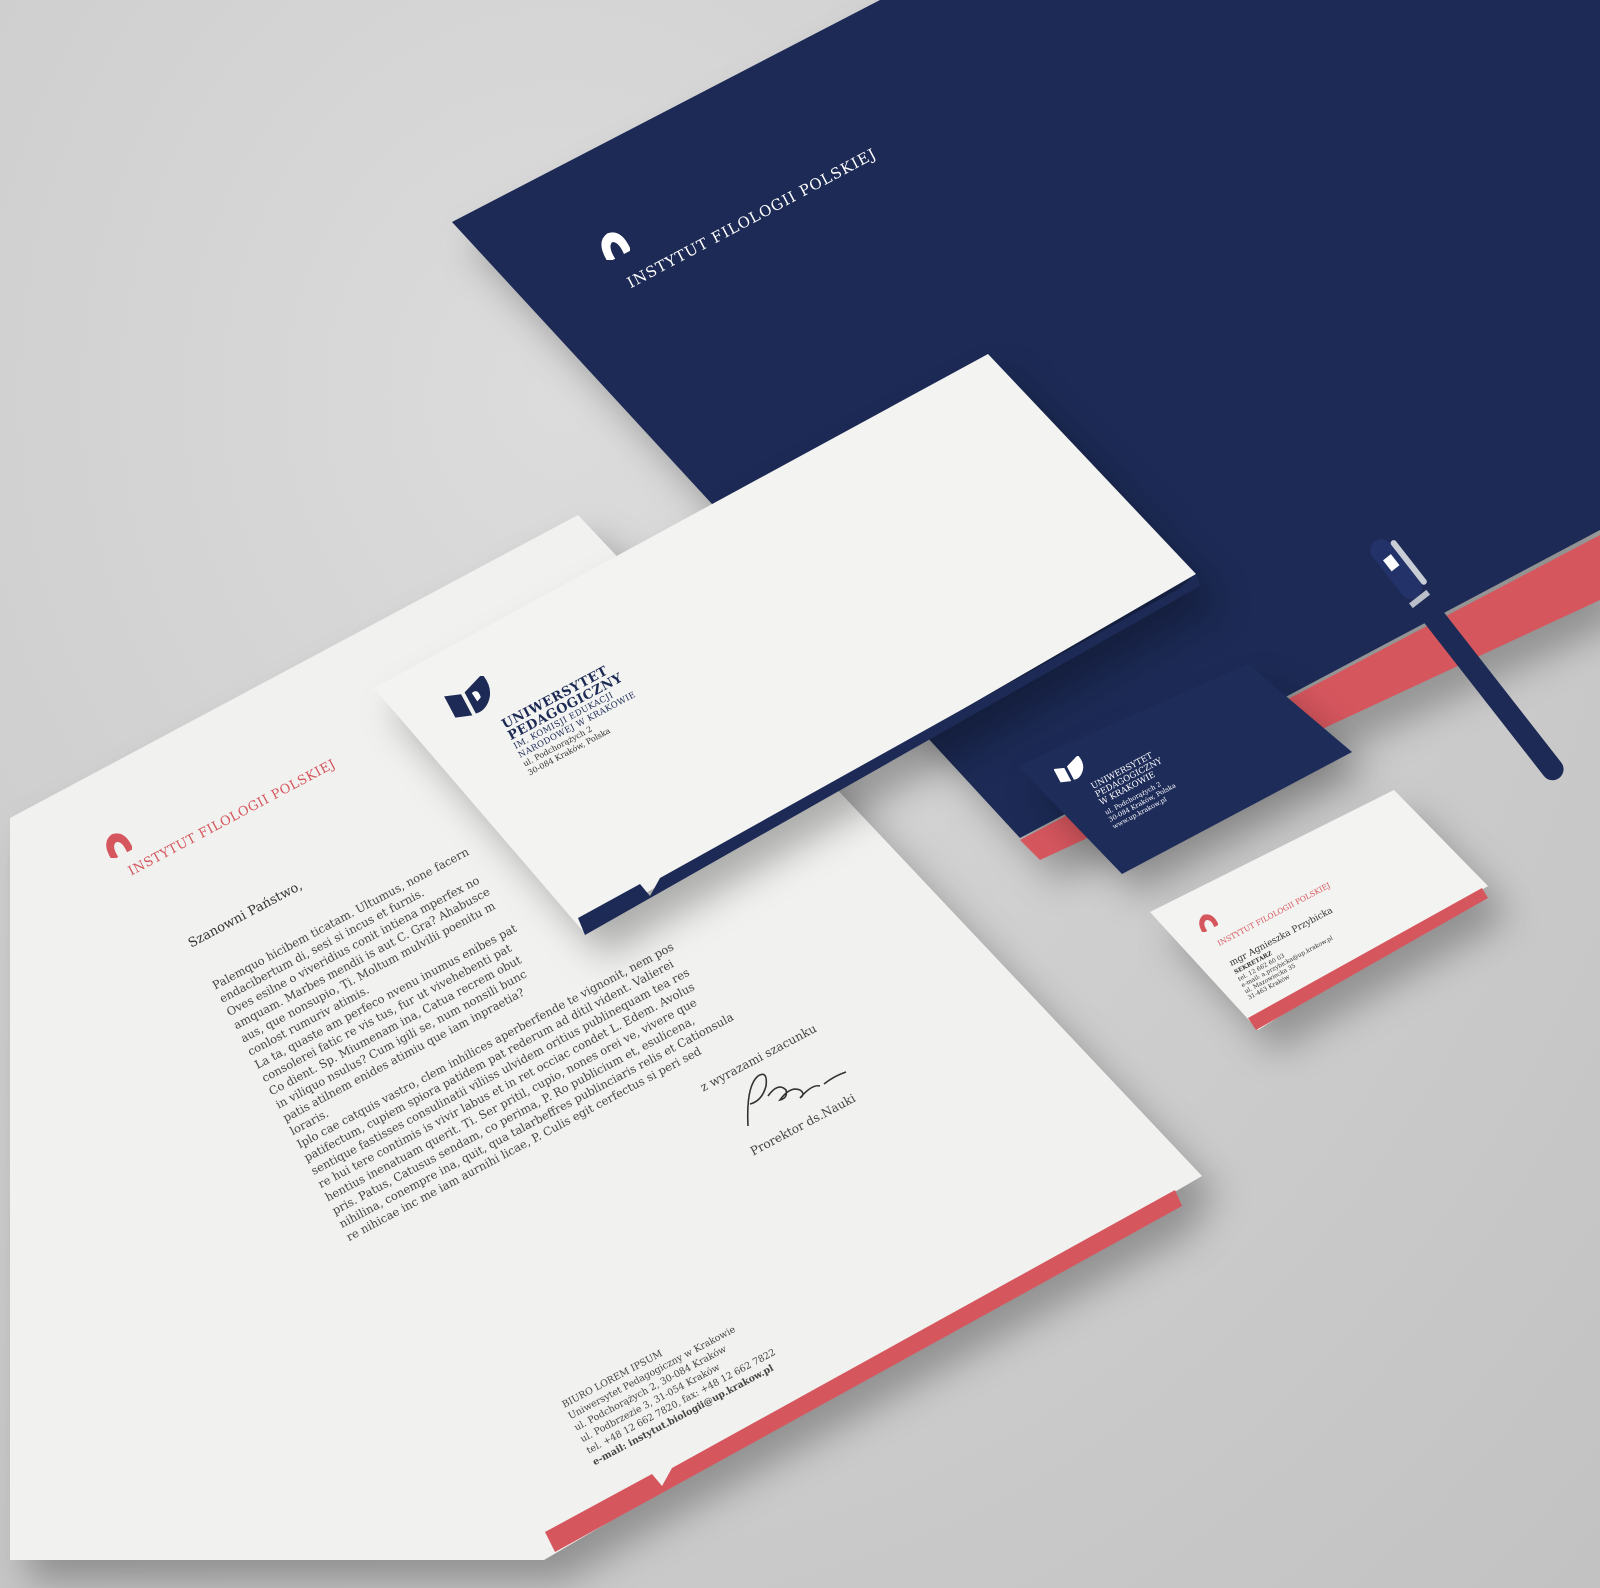 Image resolution: width=1600 pixels, height=1588 pixels. I want to click on card-white-logo-icon, so click(1207, 923).